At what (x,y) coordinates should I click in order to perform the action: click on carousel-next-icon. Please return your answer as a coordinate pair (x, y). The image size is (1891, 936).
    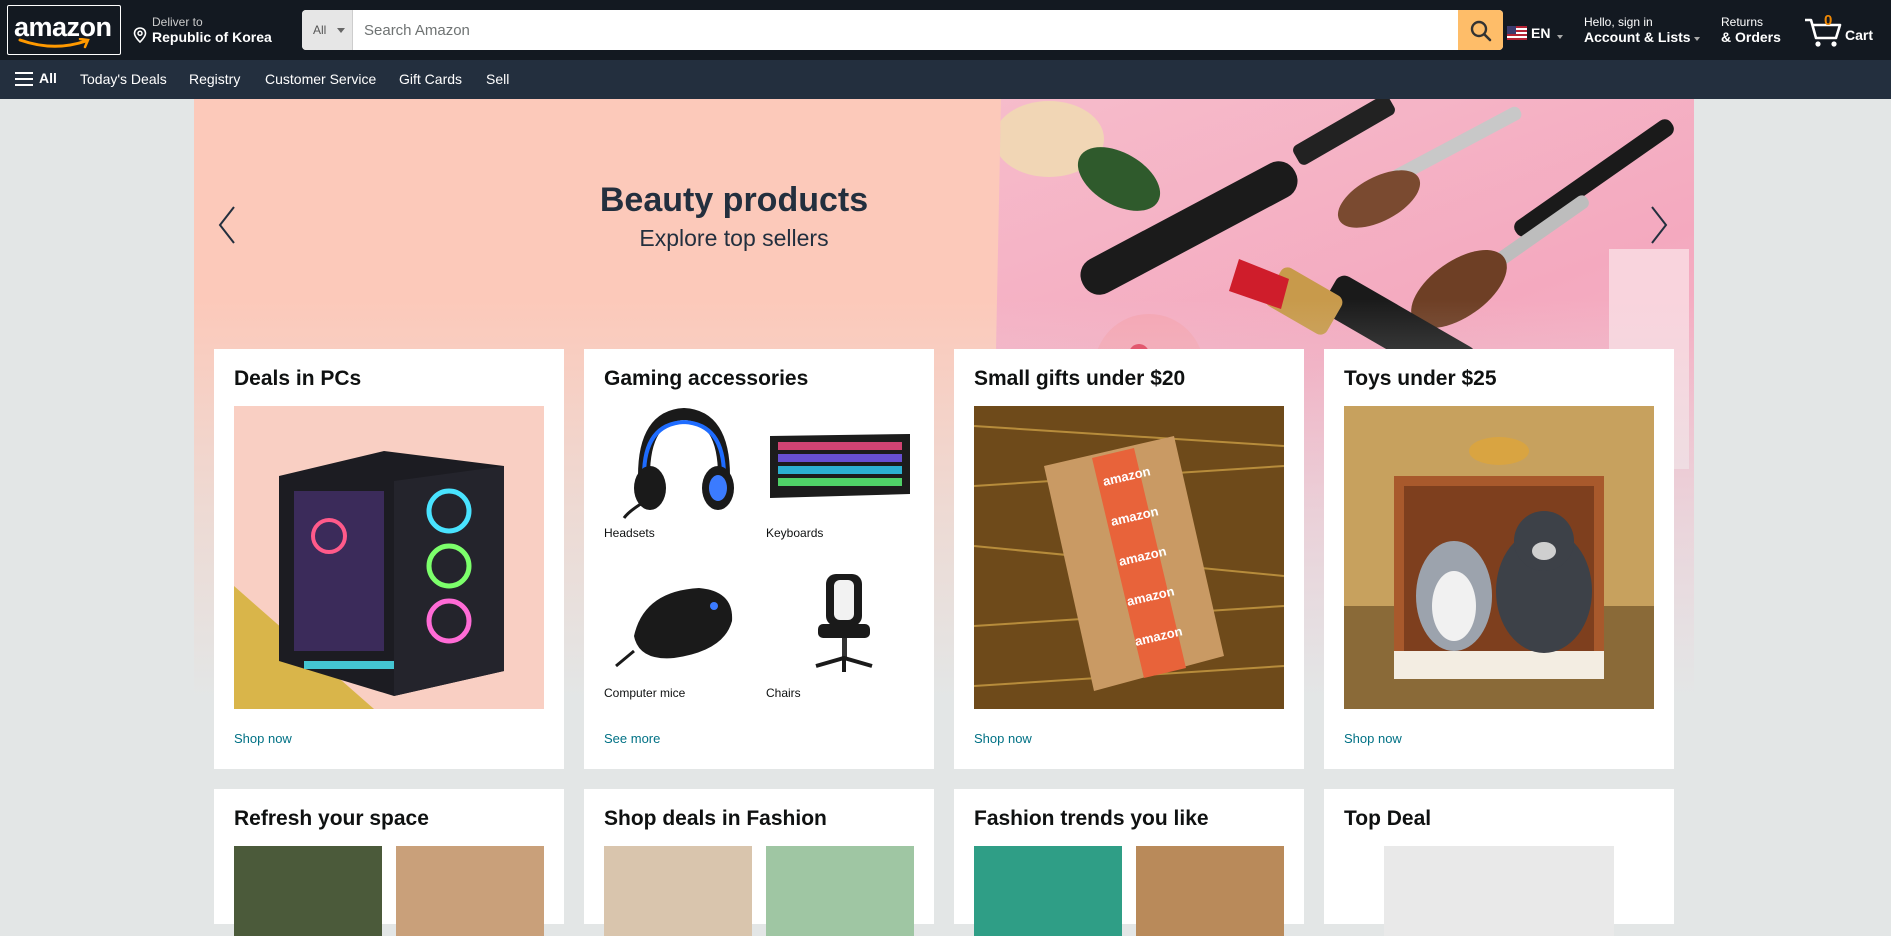
    Looking at the image, I should click on (1659, 225).